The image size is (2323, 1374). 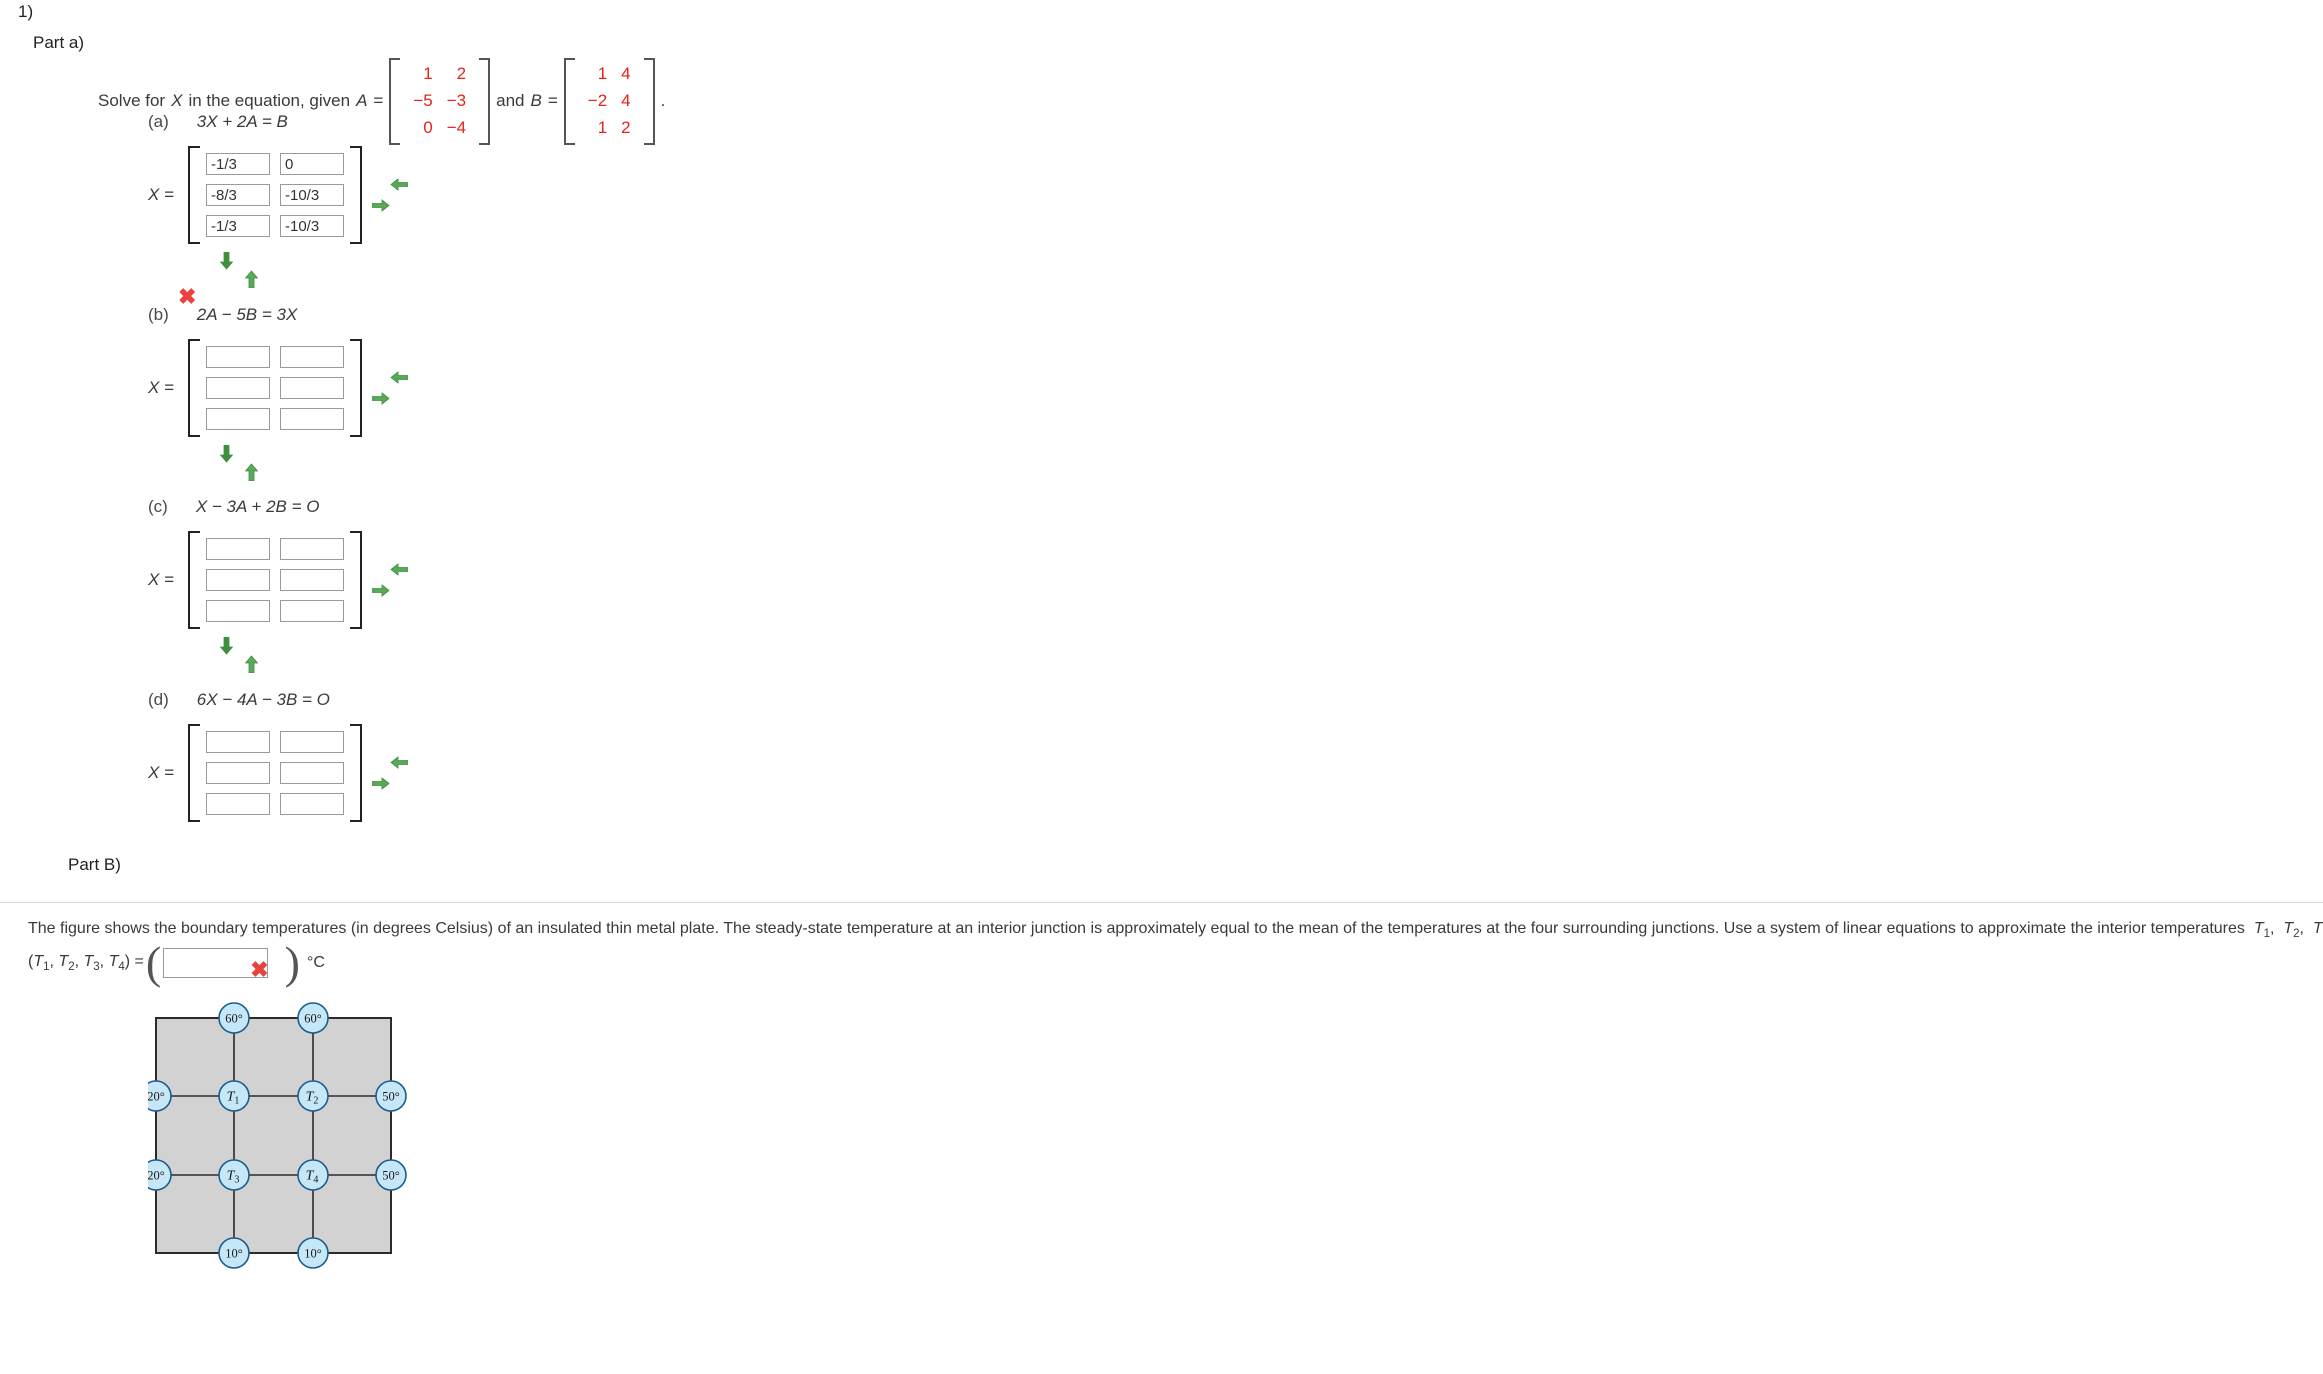 I want to click on subpart-equation: 2A − 5B = 3X, so click(x=247, y=314).